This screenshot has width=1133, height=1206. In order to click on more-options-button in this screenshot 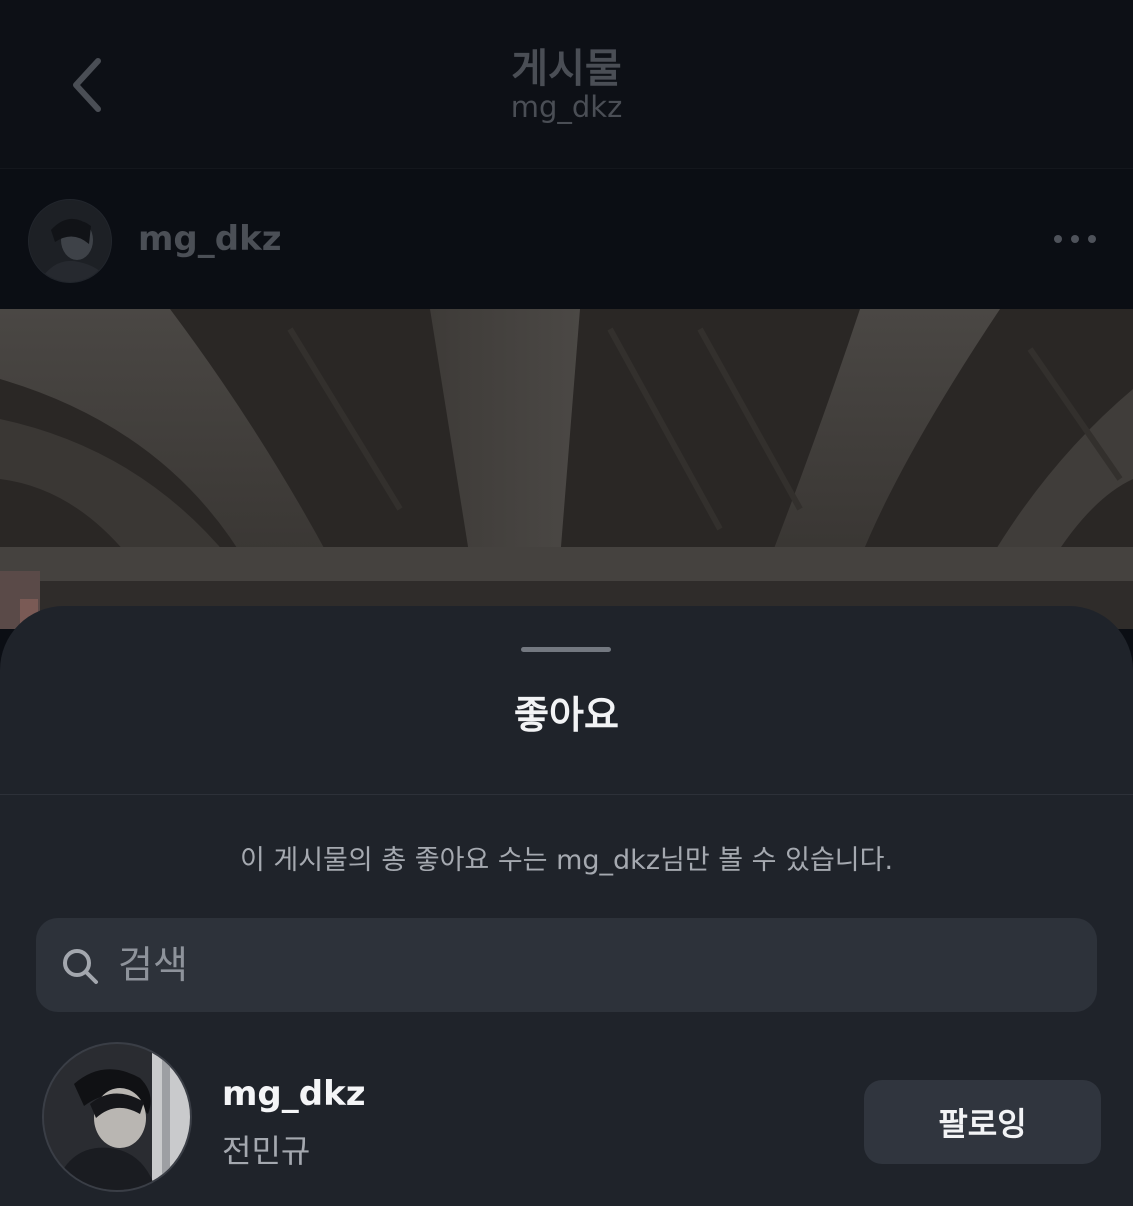, I will do `click(1075, 239)`.